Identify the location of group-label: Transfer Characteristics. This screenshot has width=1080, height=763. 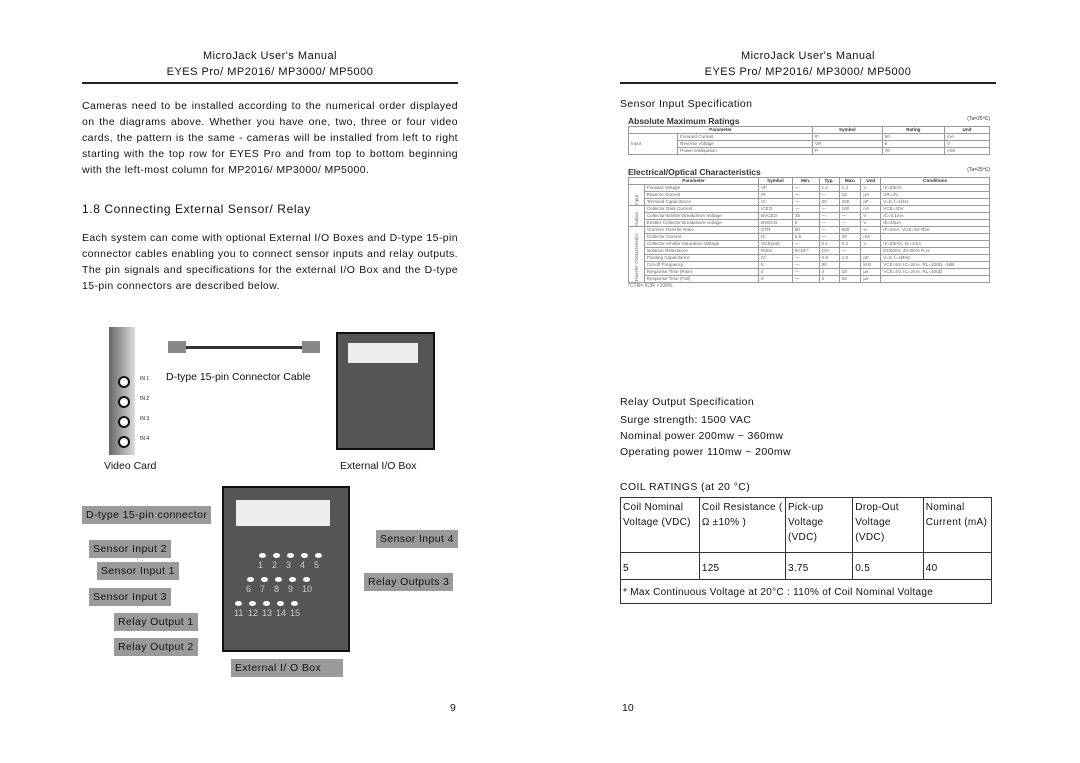
(636, 254).